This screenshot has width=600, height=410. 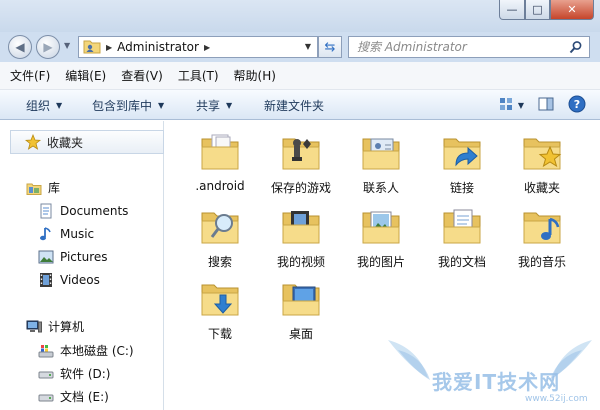 I want to click on sidebar-item-pictures: Pictures, so click(x=73, y=257).